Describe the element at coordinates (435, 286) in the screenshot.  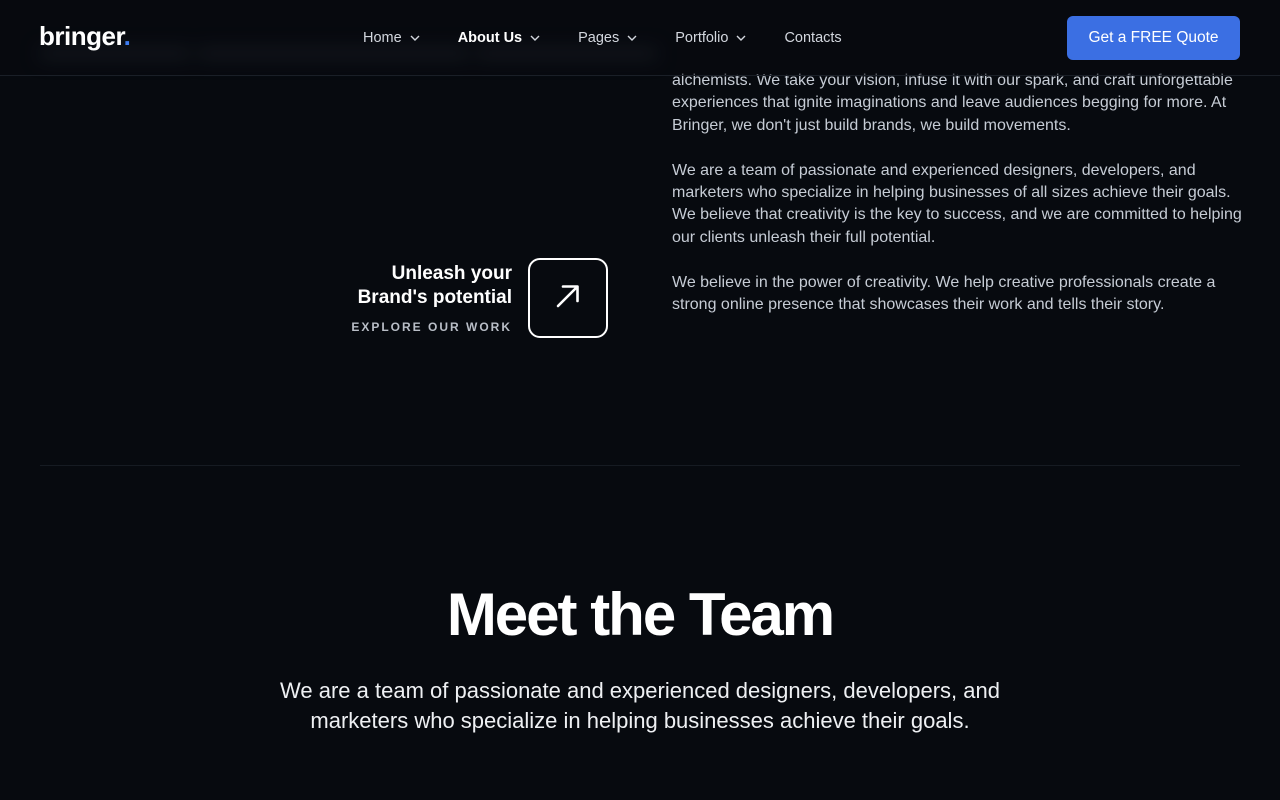
I see `cta-title: Unleash your Brand's potential` at that location.